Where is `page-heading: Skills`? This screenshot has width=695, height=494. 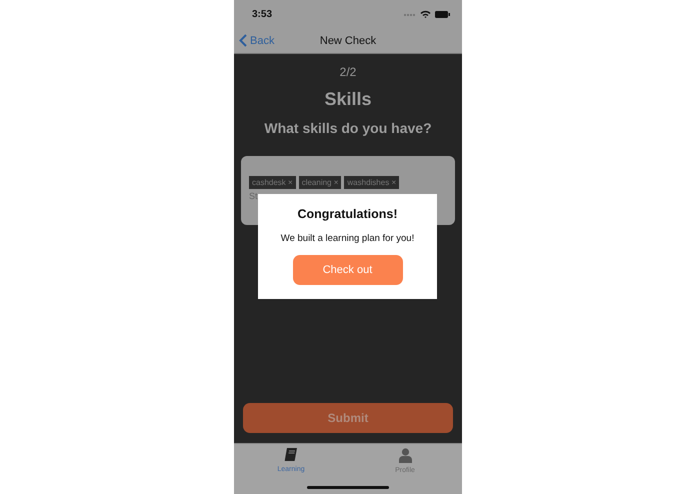 page-heading: Skills is located at coordinates (348, 99).